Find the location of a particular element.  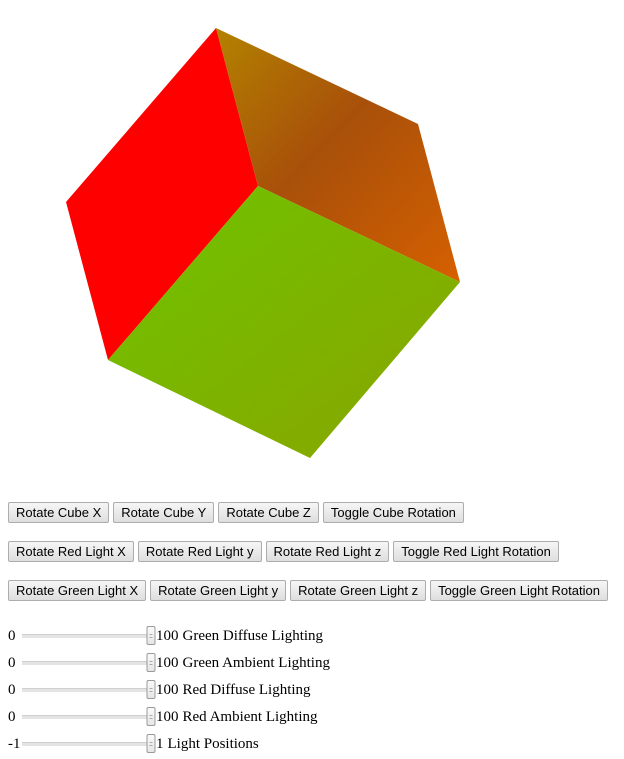

light-positions-slider-row: -1 1 Light Positions is located at coordinates (133, 744).